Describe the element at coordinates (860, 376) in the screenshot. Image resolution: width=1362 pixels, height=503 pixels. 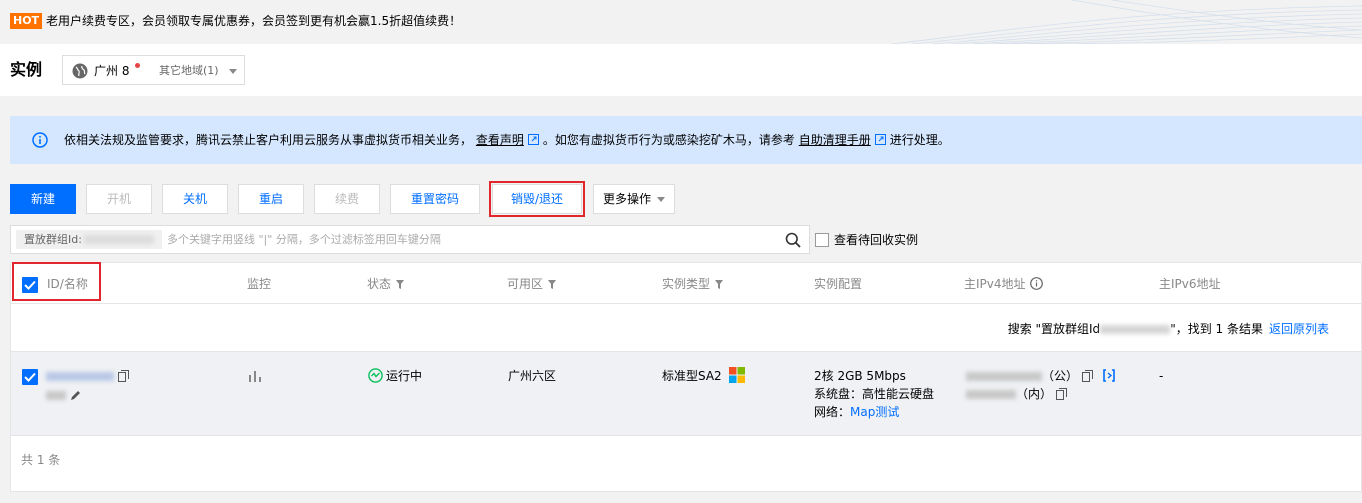
I see `config-line-1: 2核 2GB 5Mbps` at that location.